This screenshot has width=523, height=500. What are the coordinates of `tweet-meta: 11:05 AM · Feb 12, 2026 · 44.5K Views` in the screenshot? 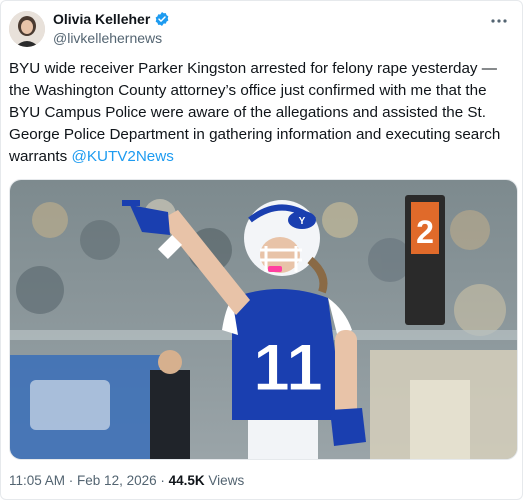 It's located at (127, 480).